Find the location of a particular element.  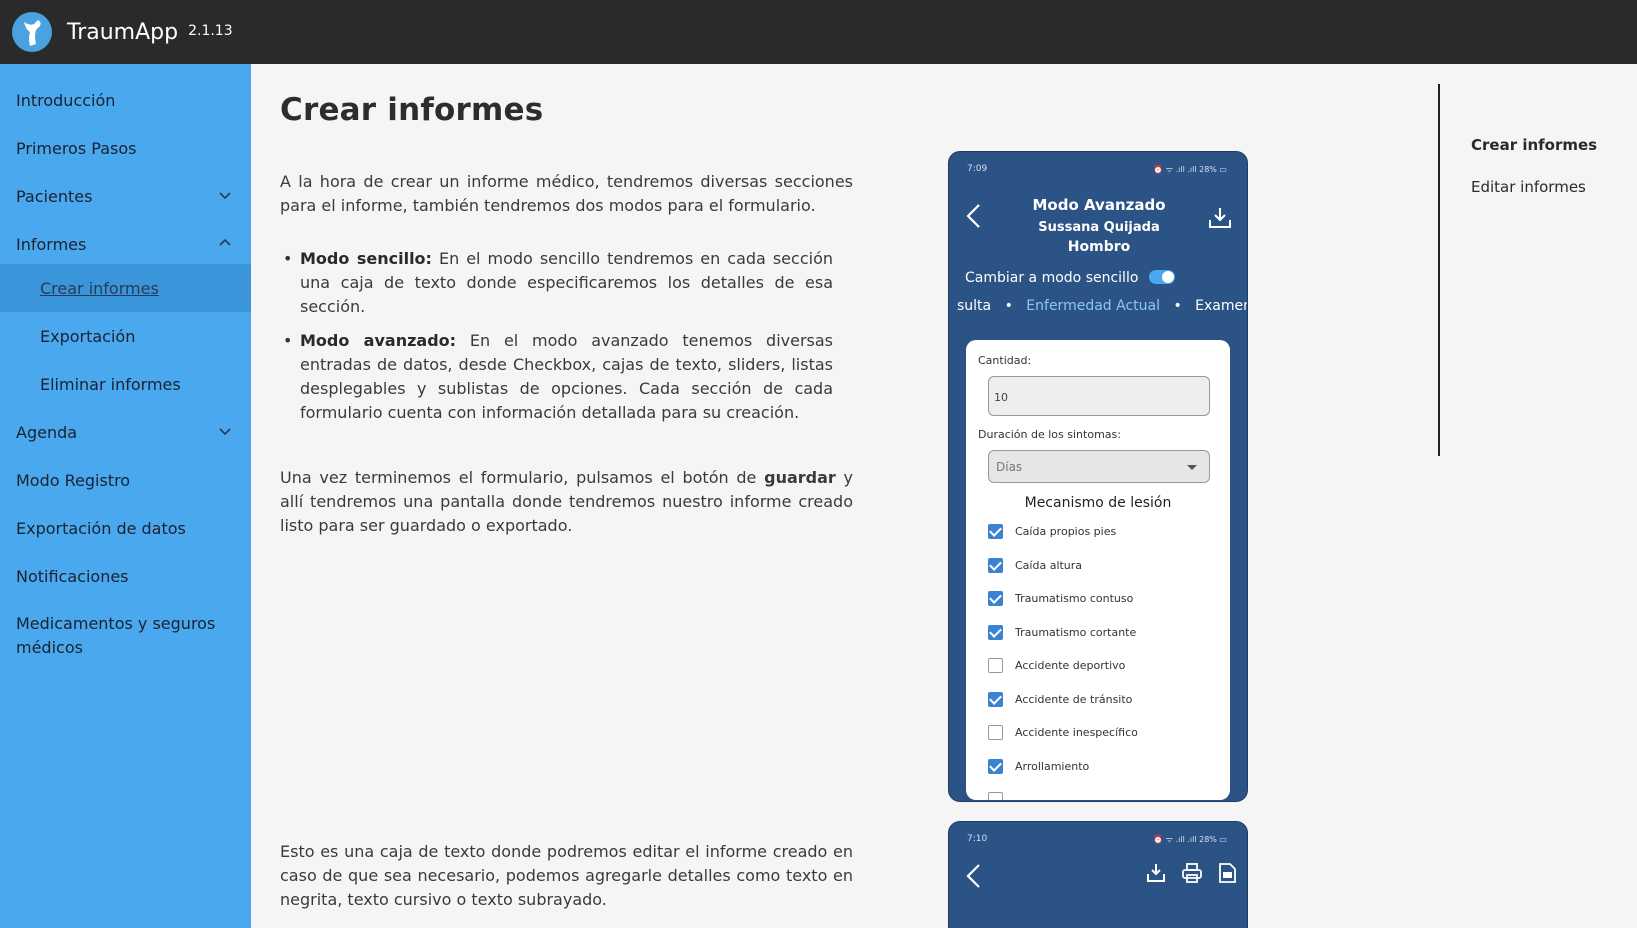

sidebar-item-medicamentos: Medicamentos y seguros médicos is located at coordinates (125, 633).